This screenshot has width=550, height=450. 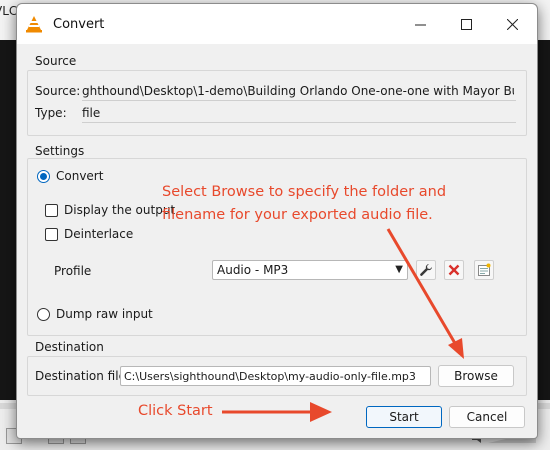 I want to click on arrow-to-start-icon, so click(x=277, y=412).